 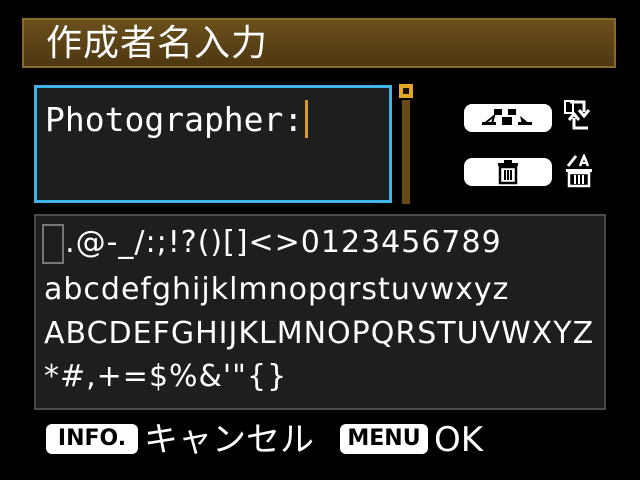 What do you see at coordinates (406, 91) in the screenshot?
I see `scroll-thumb` at bounding box center [406, 91].